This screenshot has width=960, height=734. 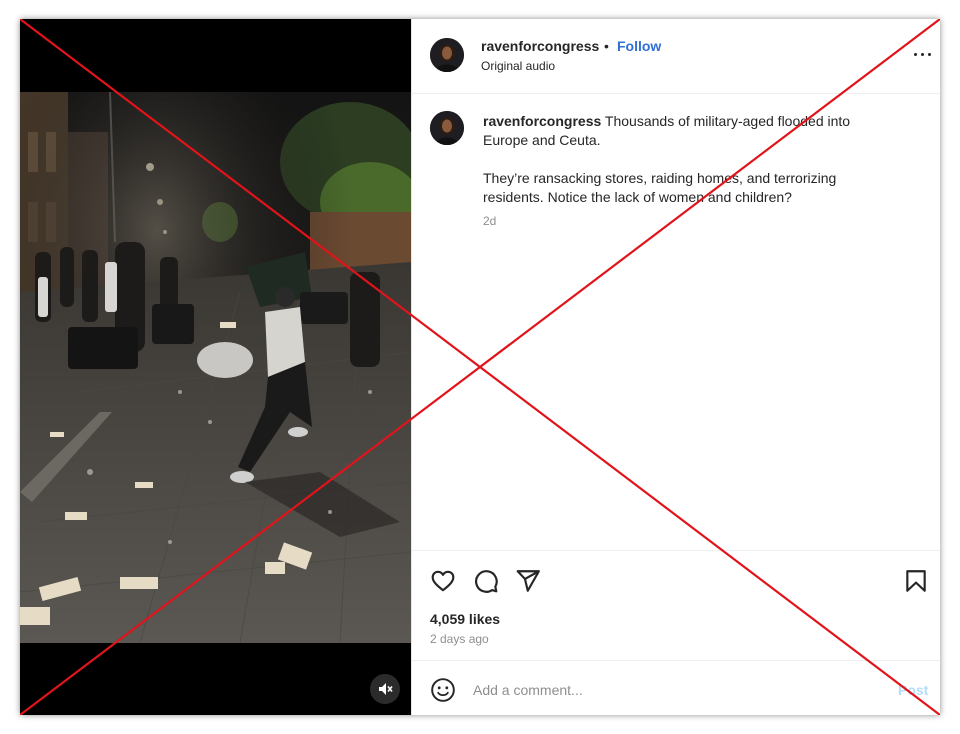 What do you see at coordinates (639, 46) in the screenshot?
I see `follow-button: Follow` at bounding box center [639, 46].